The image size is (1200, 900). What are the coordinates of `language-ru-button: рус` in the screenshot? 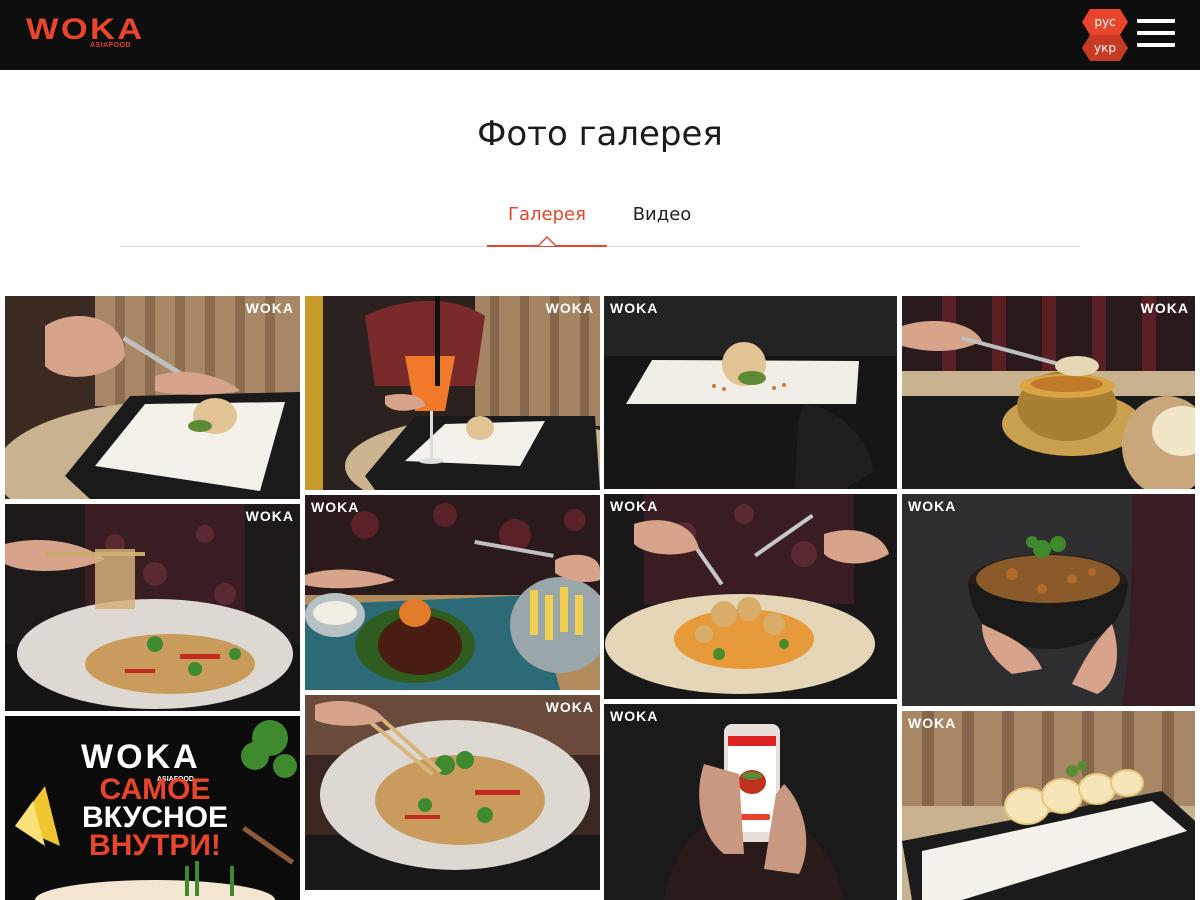 It's located at (1105, 22).